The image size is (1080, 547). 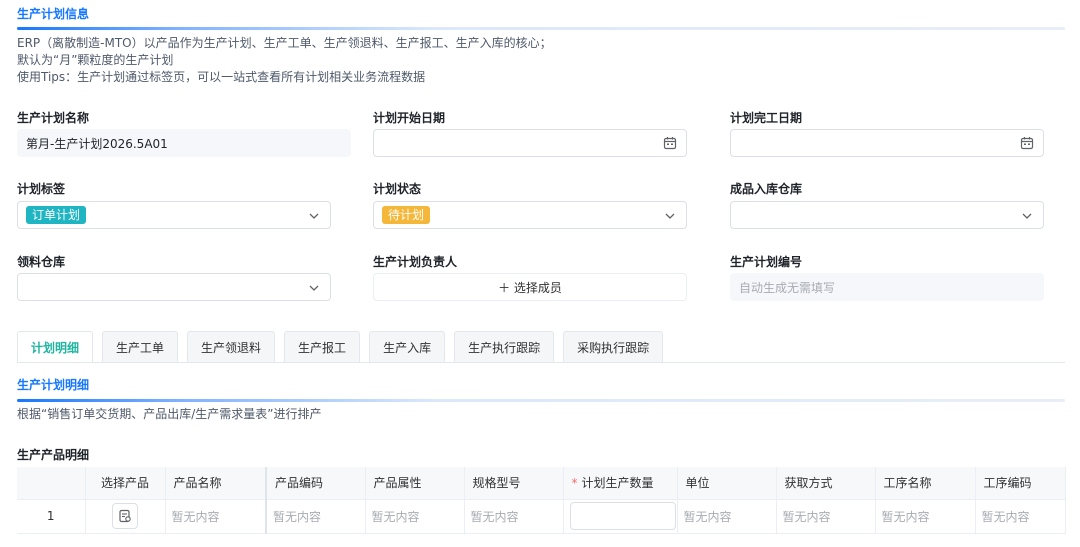 What do you see at coordinates (53, 385) in the screenshot?
I see `section-title-plan-detail: 生产计划明细` at bounding box center [53, 385].